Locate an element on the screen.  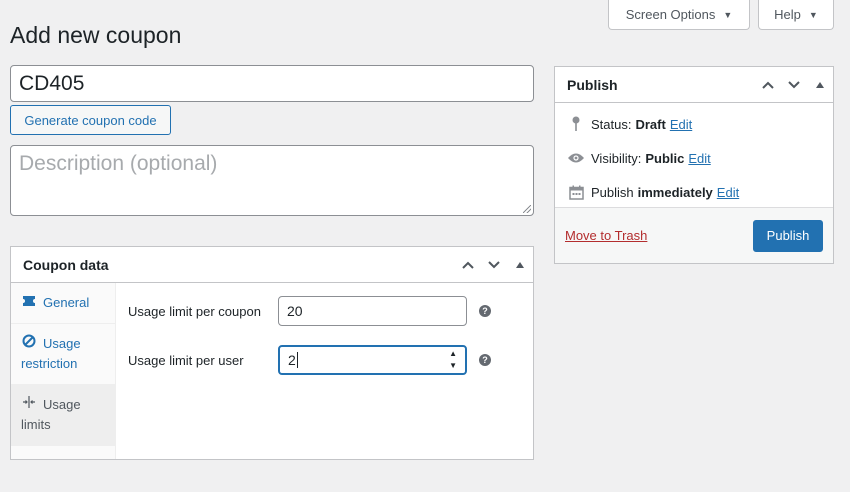
help-button: Help ▼ is located at coordinates (796, 15).